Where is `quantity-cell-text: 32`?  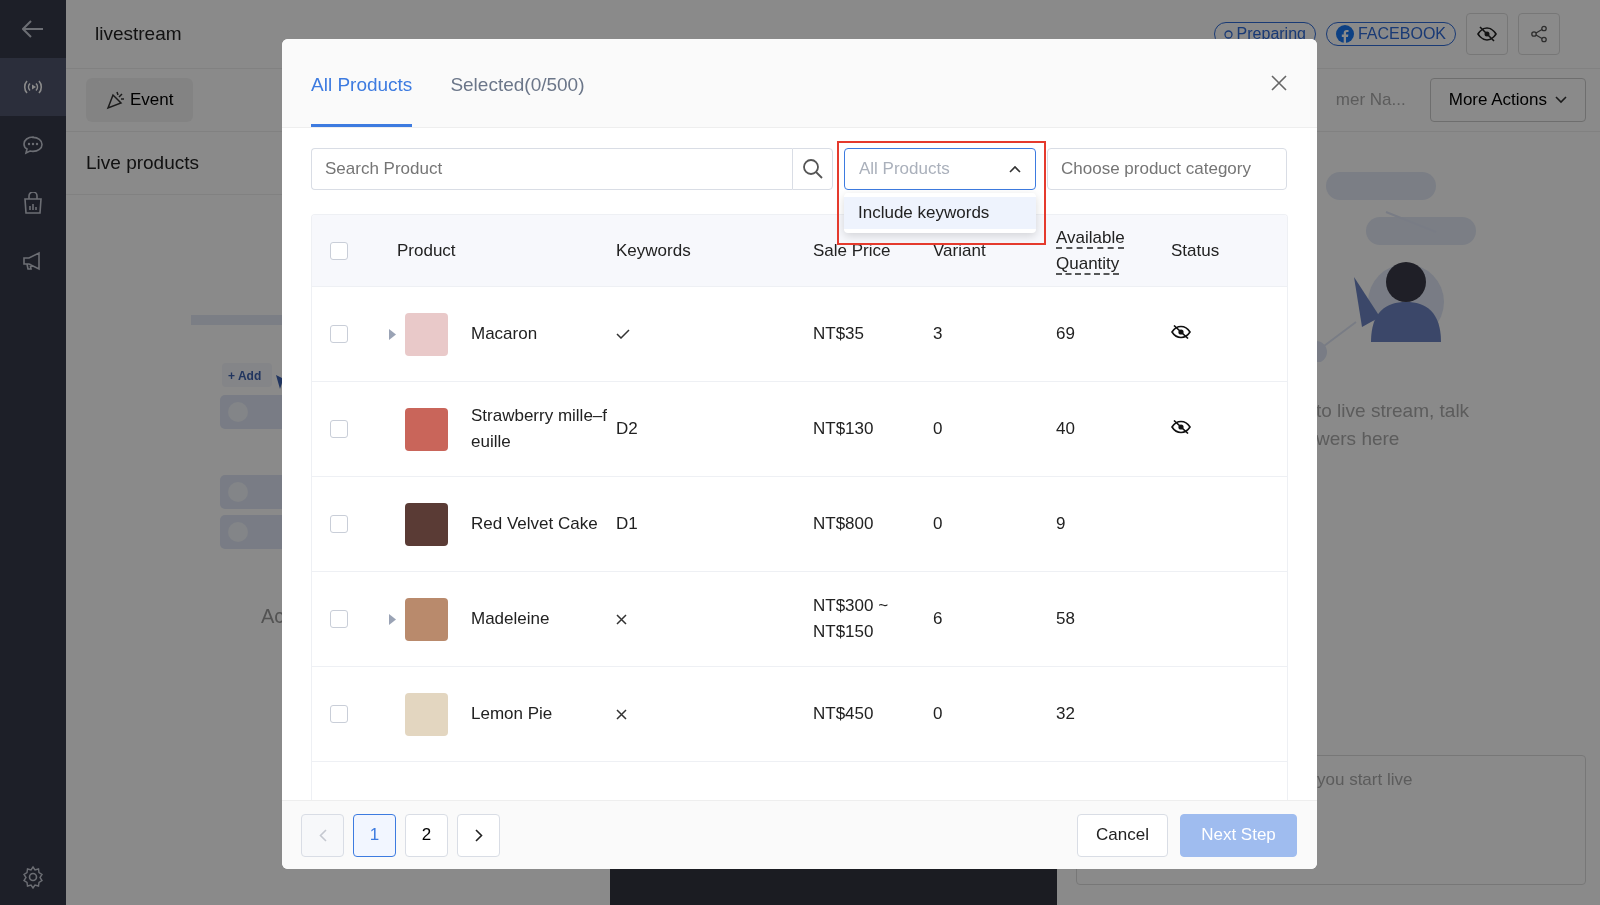 quantity-cell-text: 32 is located at coordinates (1066, 714).